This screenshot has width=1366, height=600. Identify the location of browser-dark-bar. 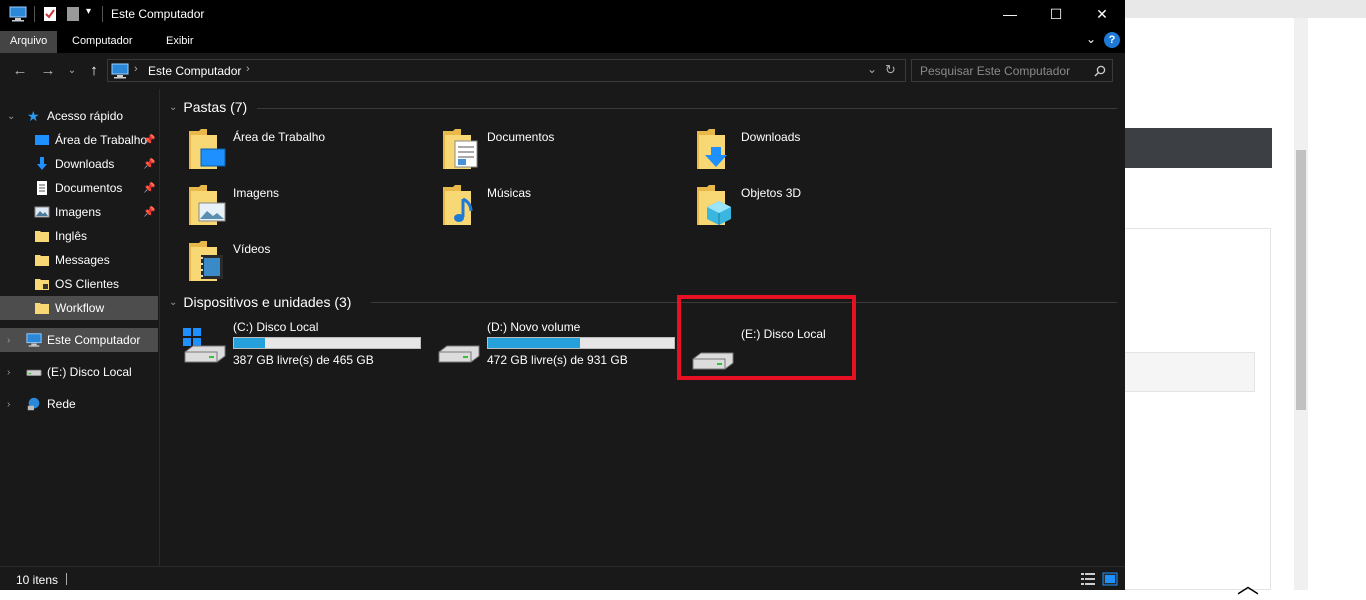
(1198, 148).